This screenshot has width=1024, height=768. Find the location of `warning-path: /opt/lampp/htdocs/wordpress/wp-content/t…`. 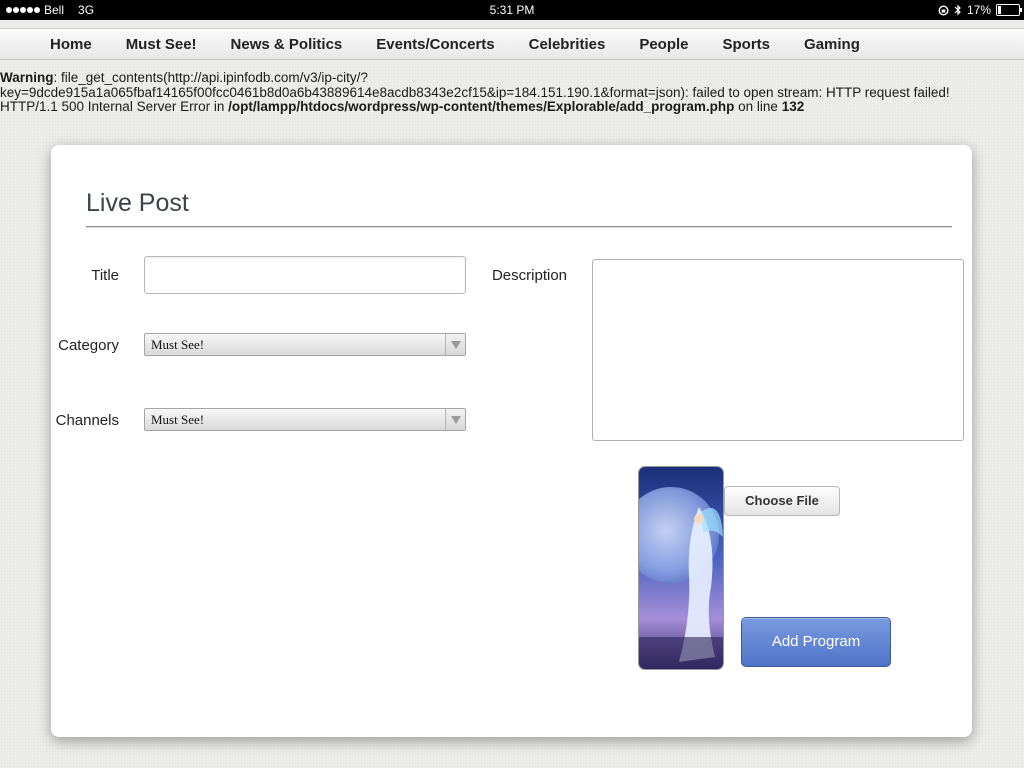

warning-path: /opt/lampp/htdocs/wordpress/wp-content/t… is located at coordinates (481, 106).